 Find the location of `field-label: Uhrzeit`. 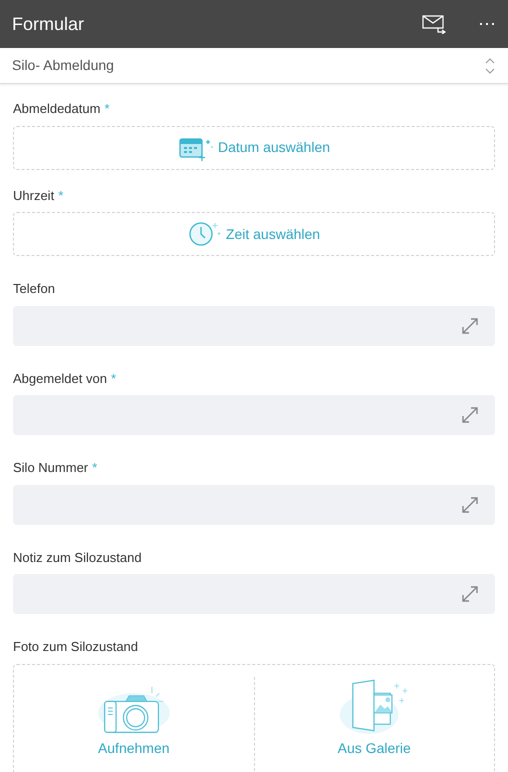

field-label: Uhrzeit is located at coordinates (33, 195).